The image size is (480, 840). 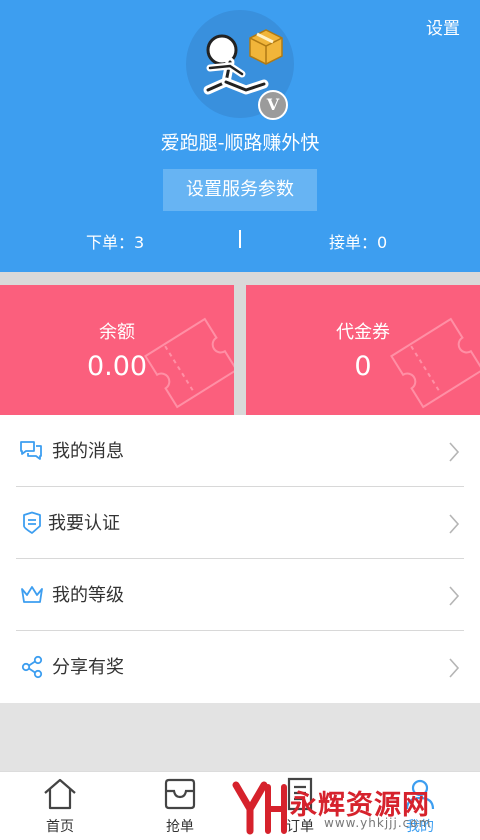 What do you see at coordinates (352, 808) in the screenshot?
I see `watermark: 永辉资源网 www.yhkjjj.com` at bounding box center [352, 808].